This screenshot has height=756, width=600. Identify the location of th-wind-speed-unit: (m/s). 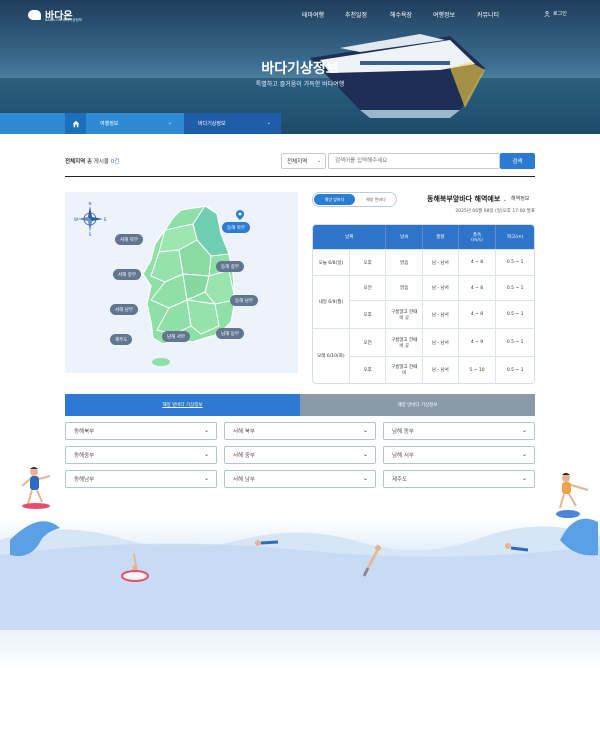
(477, 240).